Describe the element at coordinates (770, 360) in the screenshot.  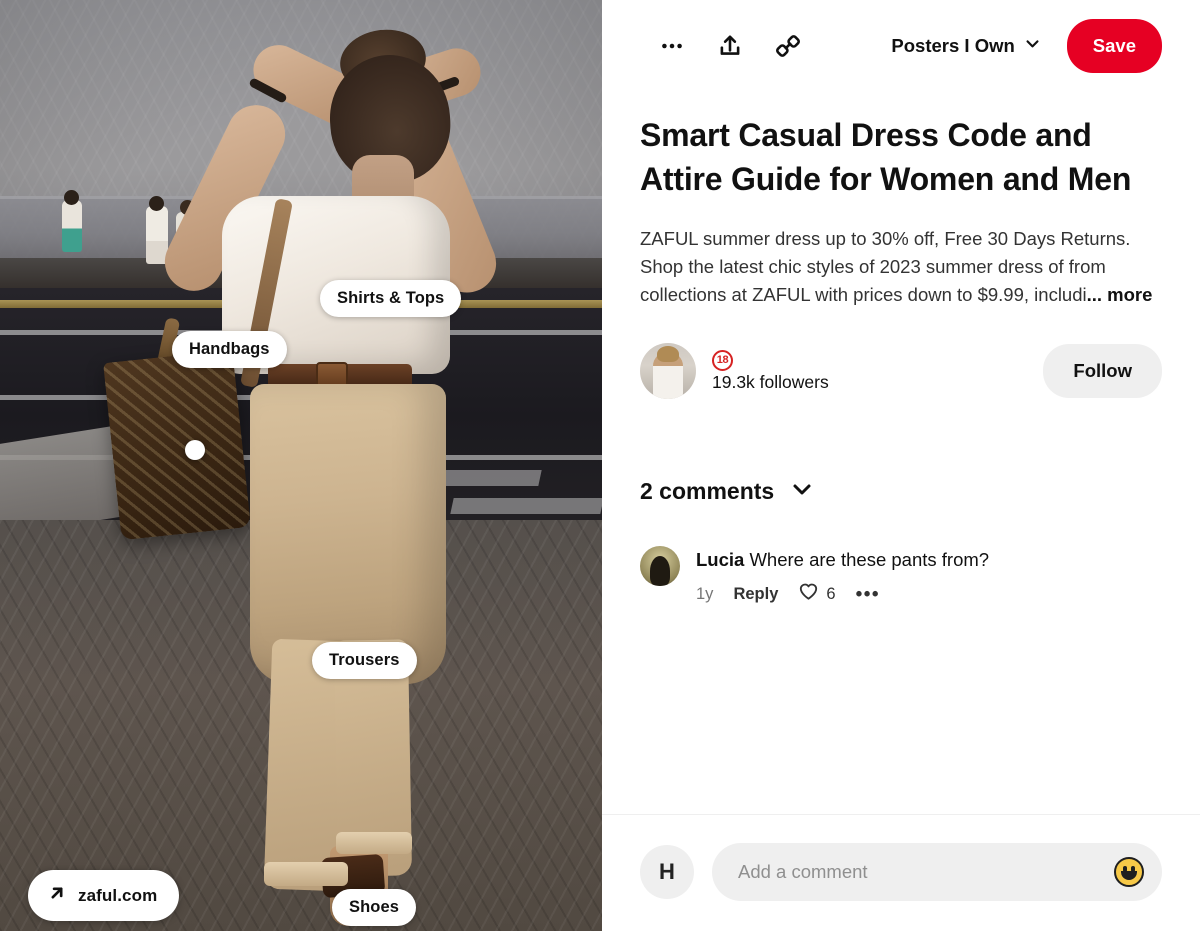
I see `creator-name: 18` at that location.